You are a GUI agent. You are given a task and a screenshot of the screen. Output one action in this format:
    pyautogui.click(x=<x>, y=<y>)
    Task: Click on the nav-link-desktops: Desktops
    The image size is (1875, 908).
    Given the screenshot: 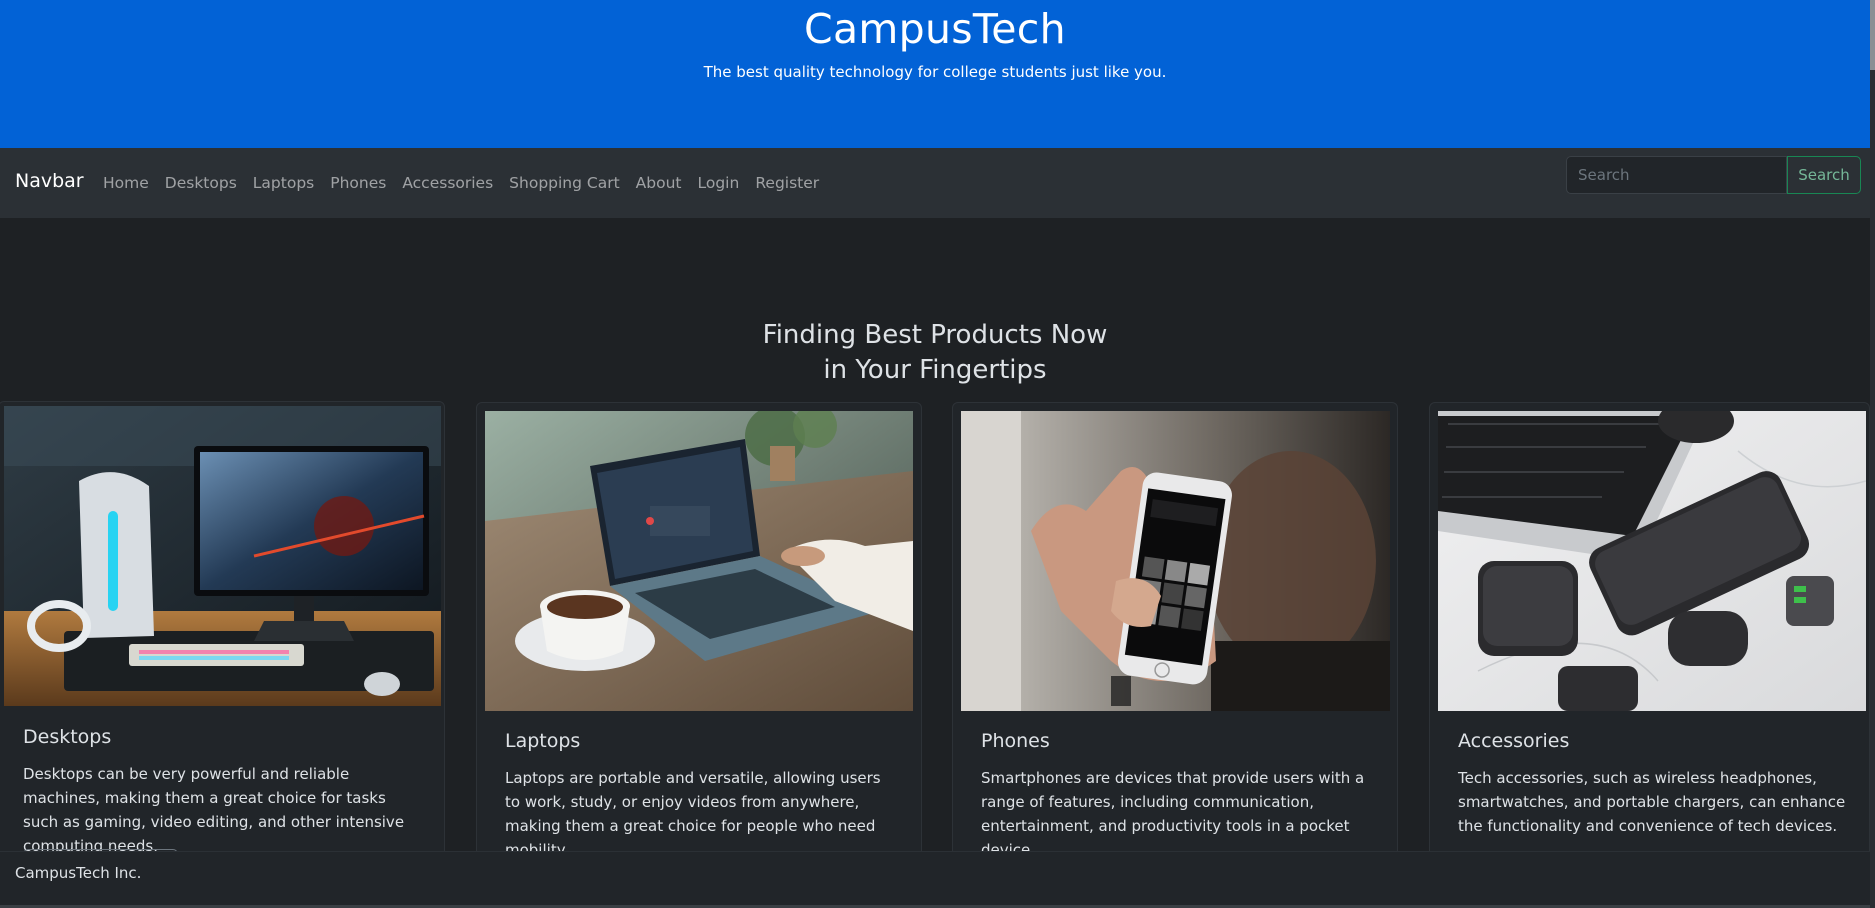 What is the action you would take?
    pyautogui.click(x=201, y=183)
    